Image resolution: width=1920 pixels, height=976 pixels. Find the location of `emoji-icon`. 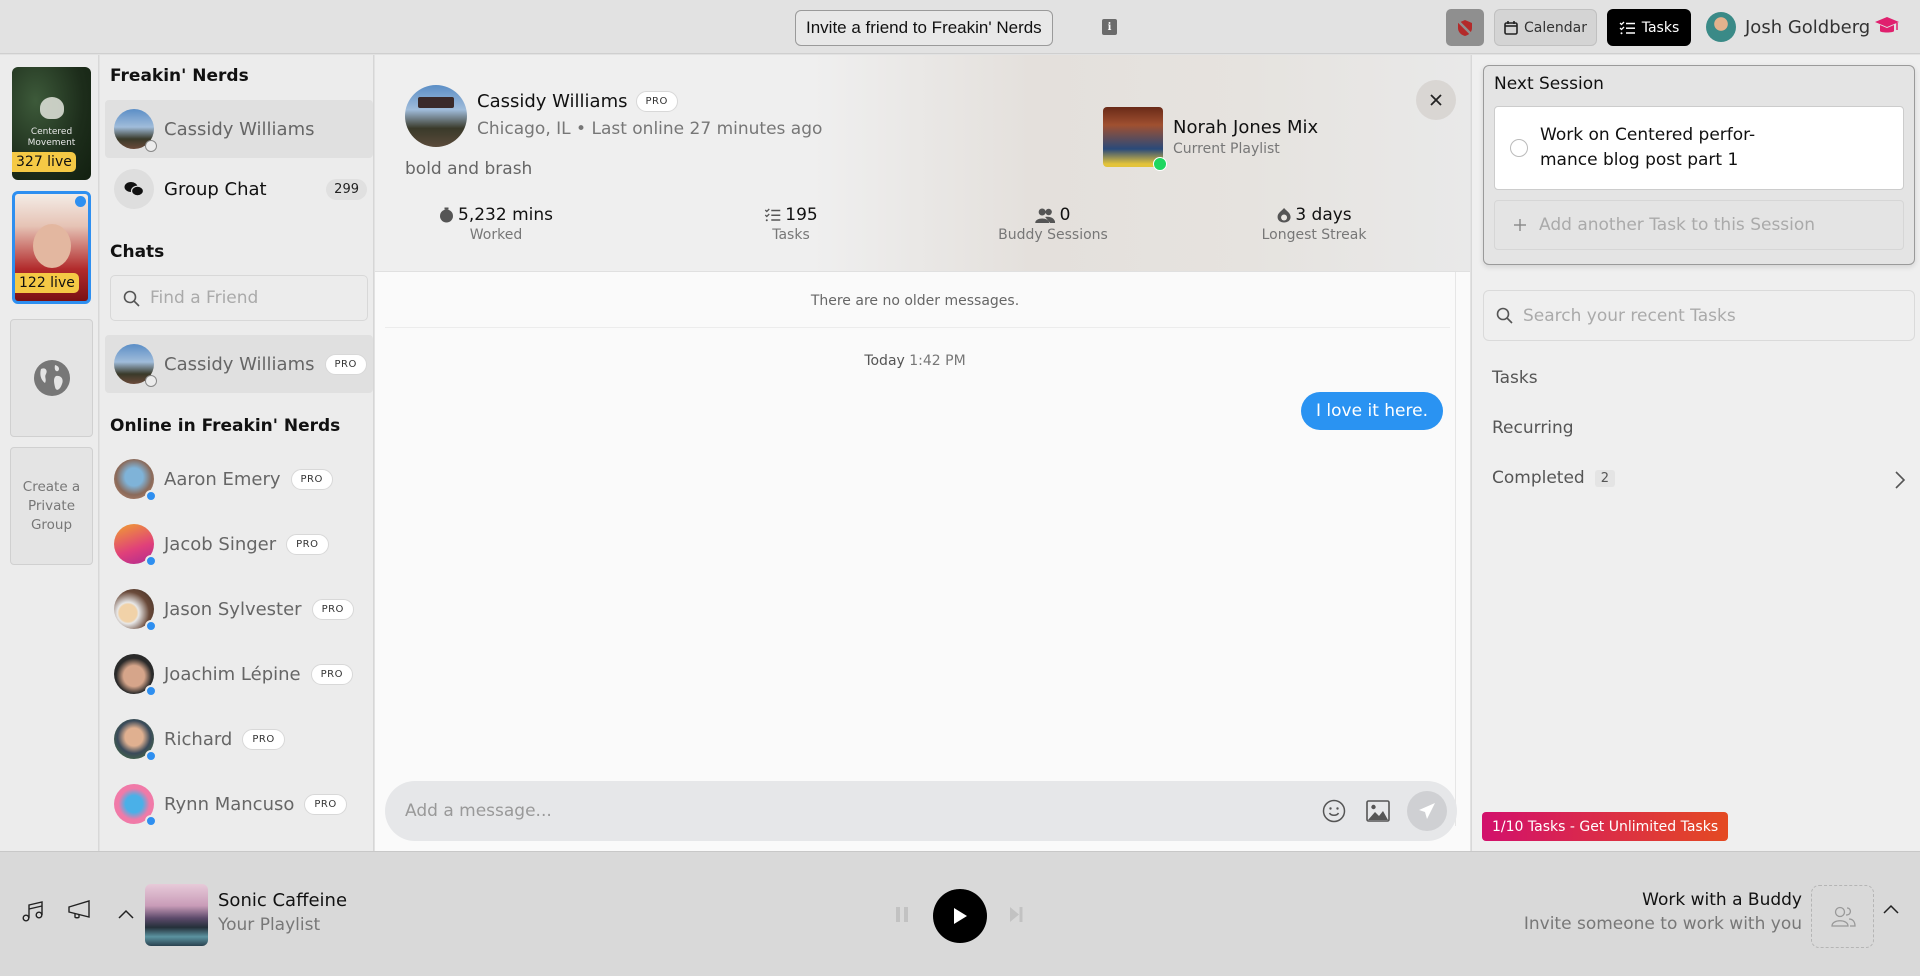

emoji-icon is located at coordinates (1334, 811).